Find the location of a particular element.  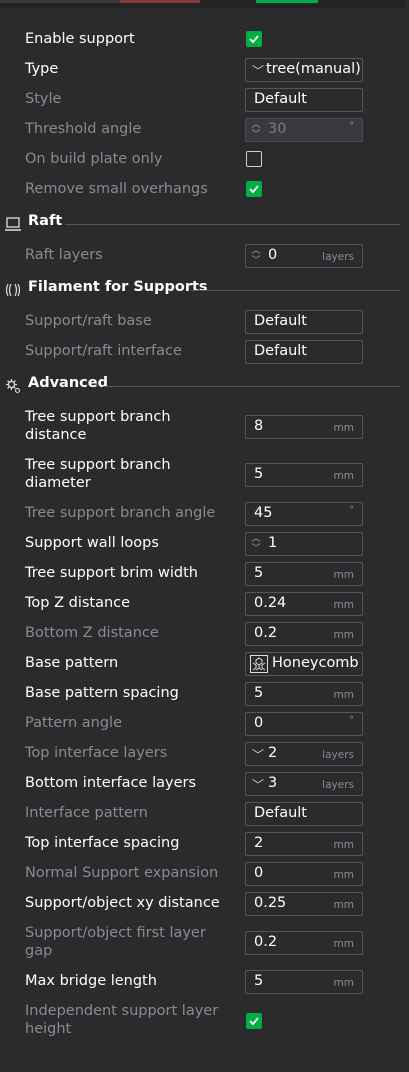

base-pattern-spacing-input: 5 mm is located at coordinates (304, 694).